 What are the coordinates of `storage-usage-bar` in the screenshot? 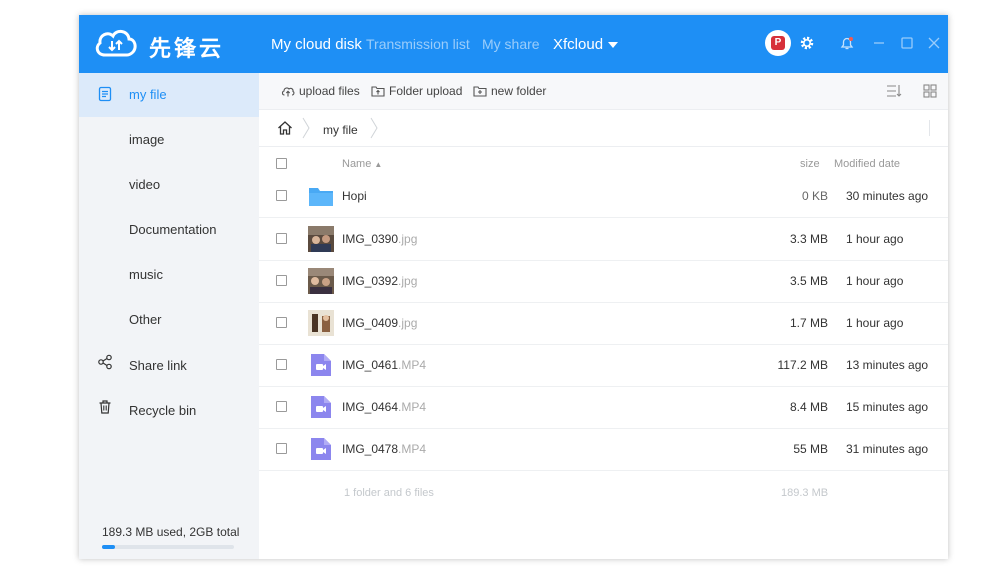 It's located at (168, 547).